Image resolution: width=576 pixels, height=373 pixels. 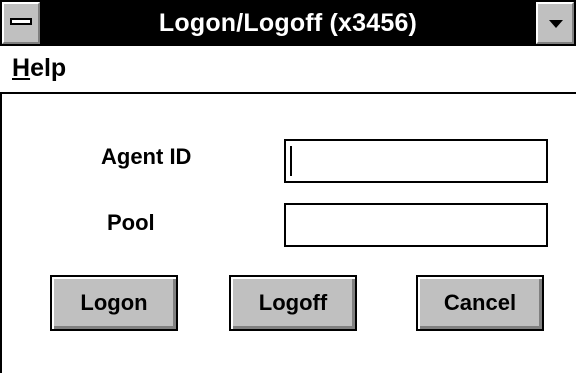 I want to click on text-caret, so click(x=291, y=161).